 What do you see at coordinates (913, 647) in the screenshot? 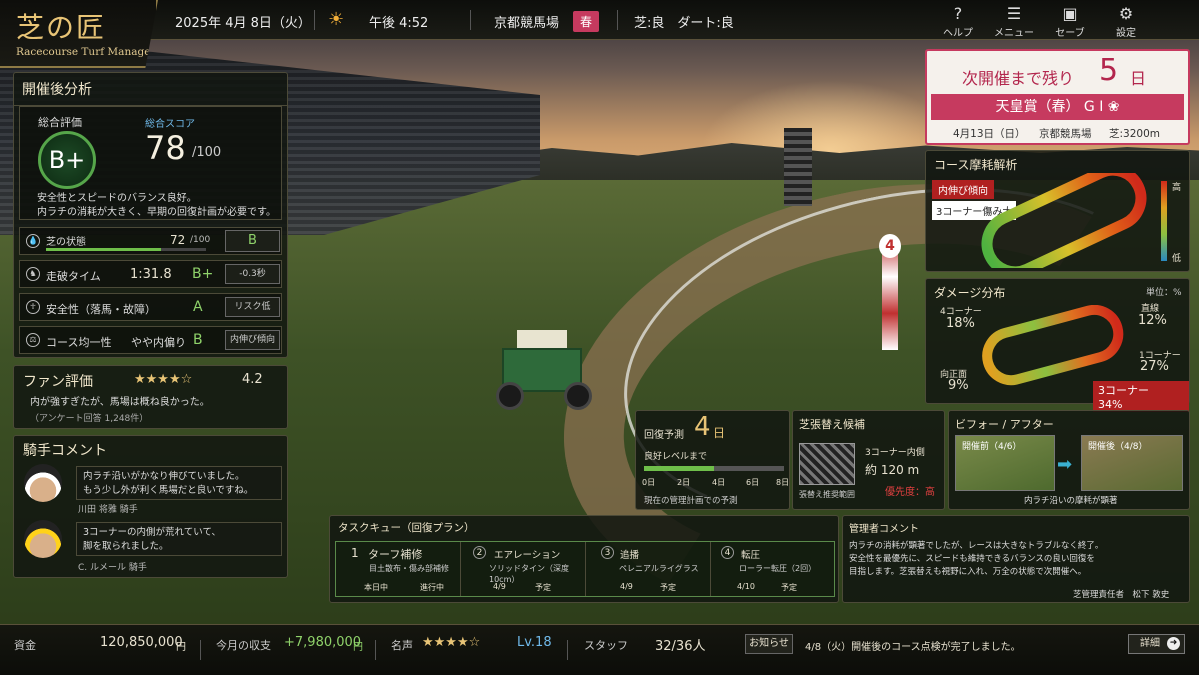
I see `notice-text: 4/8（火）開催後のコース点検が完了しました。` at bounding box center [913, 647].